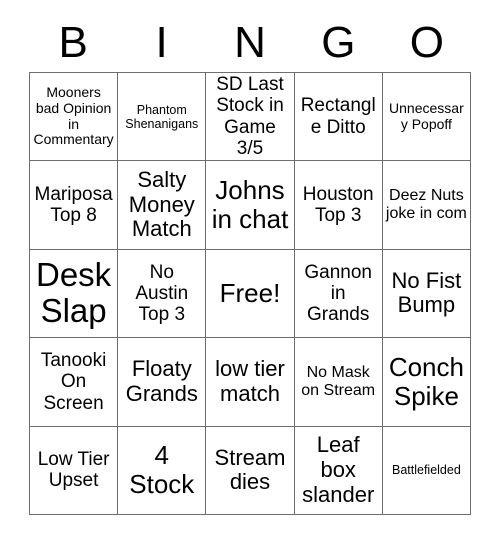 The height and width of the screenshot is (544, 500). I want to click on bingo-cell-label: Gannon in Grands, so click(338, 293).